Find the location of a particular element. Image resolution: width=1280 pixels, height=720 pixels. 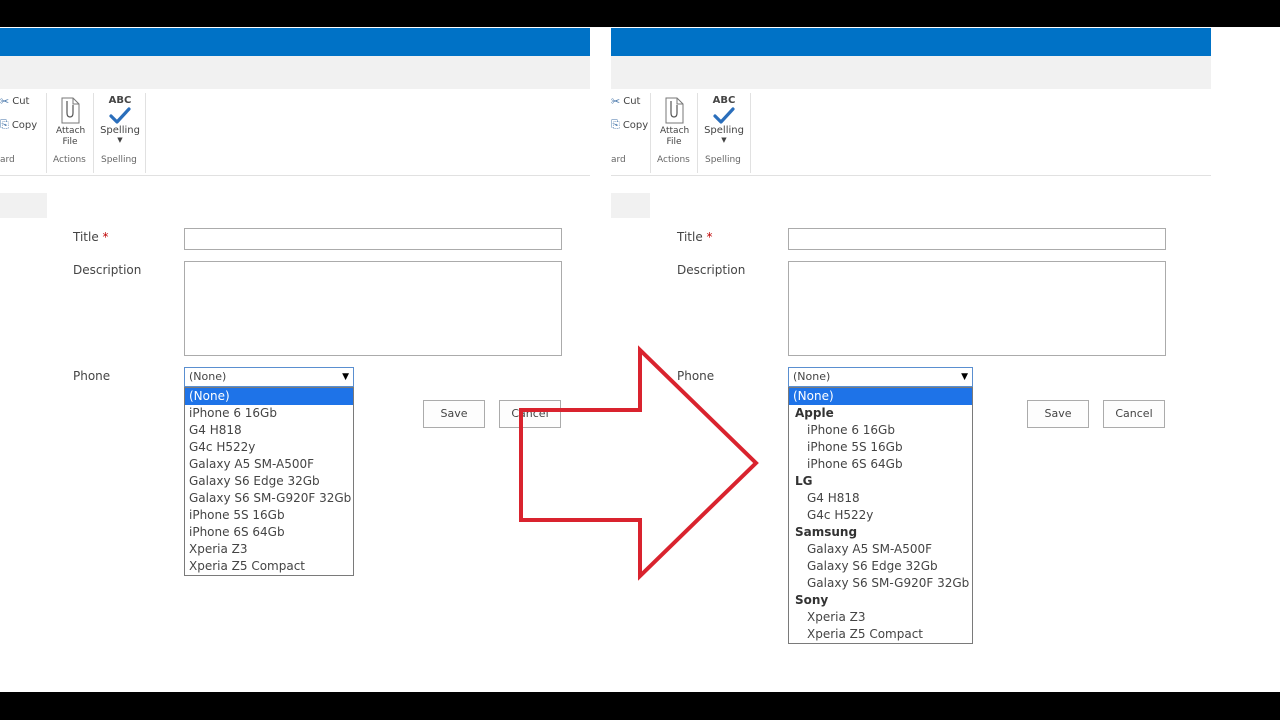

attach-label-line2: File is located at coordinates (70, 142).